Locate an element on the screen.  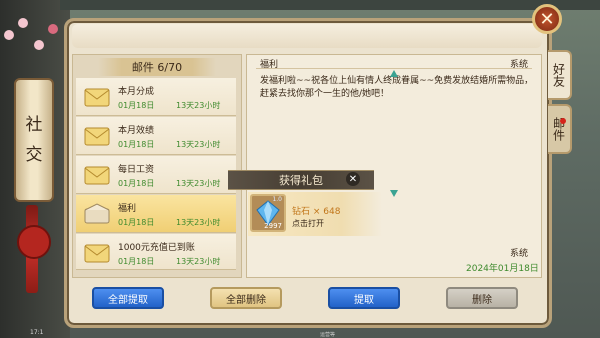
tab-friends-label: 好友 is located at coordinates (558, 75).